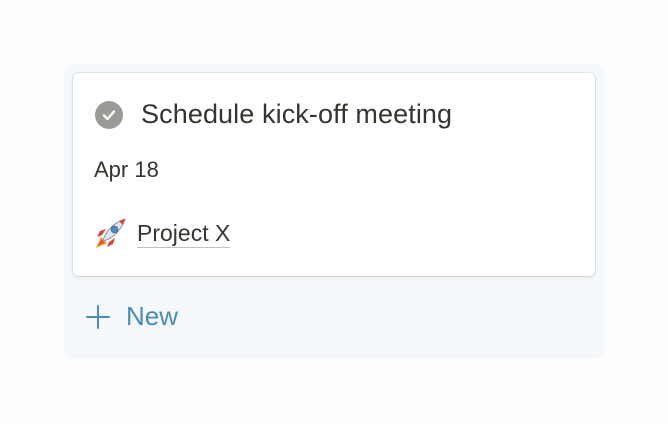  I want to click on relation-label: Project X, so click(184, 234).